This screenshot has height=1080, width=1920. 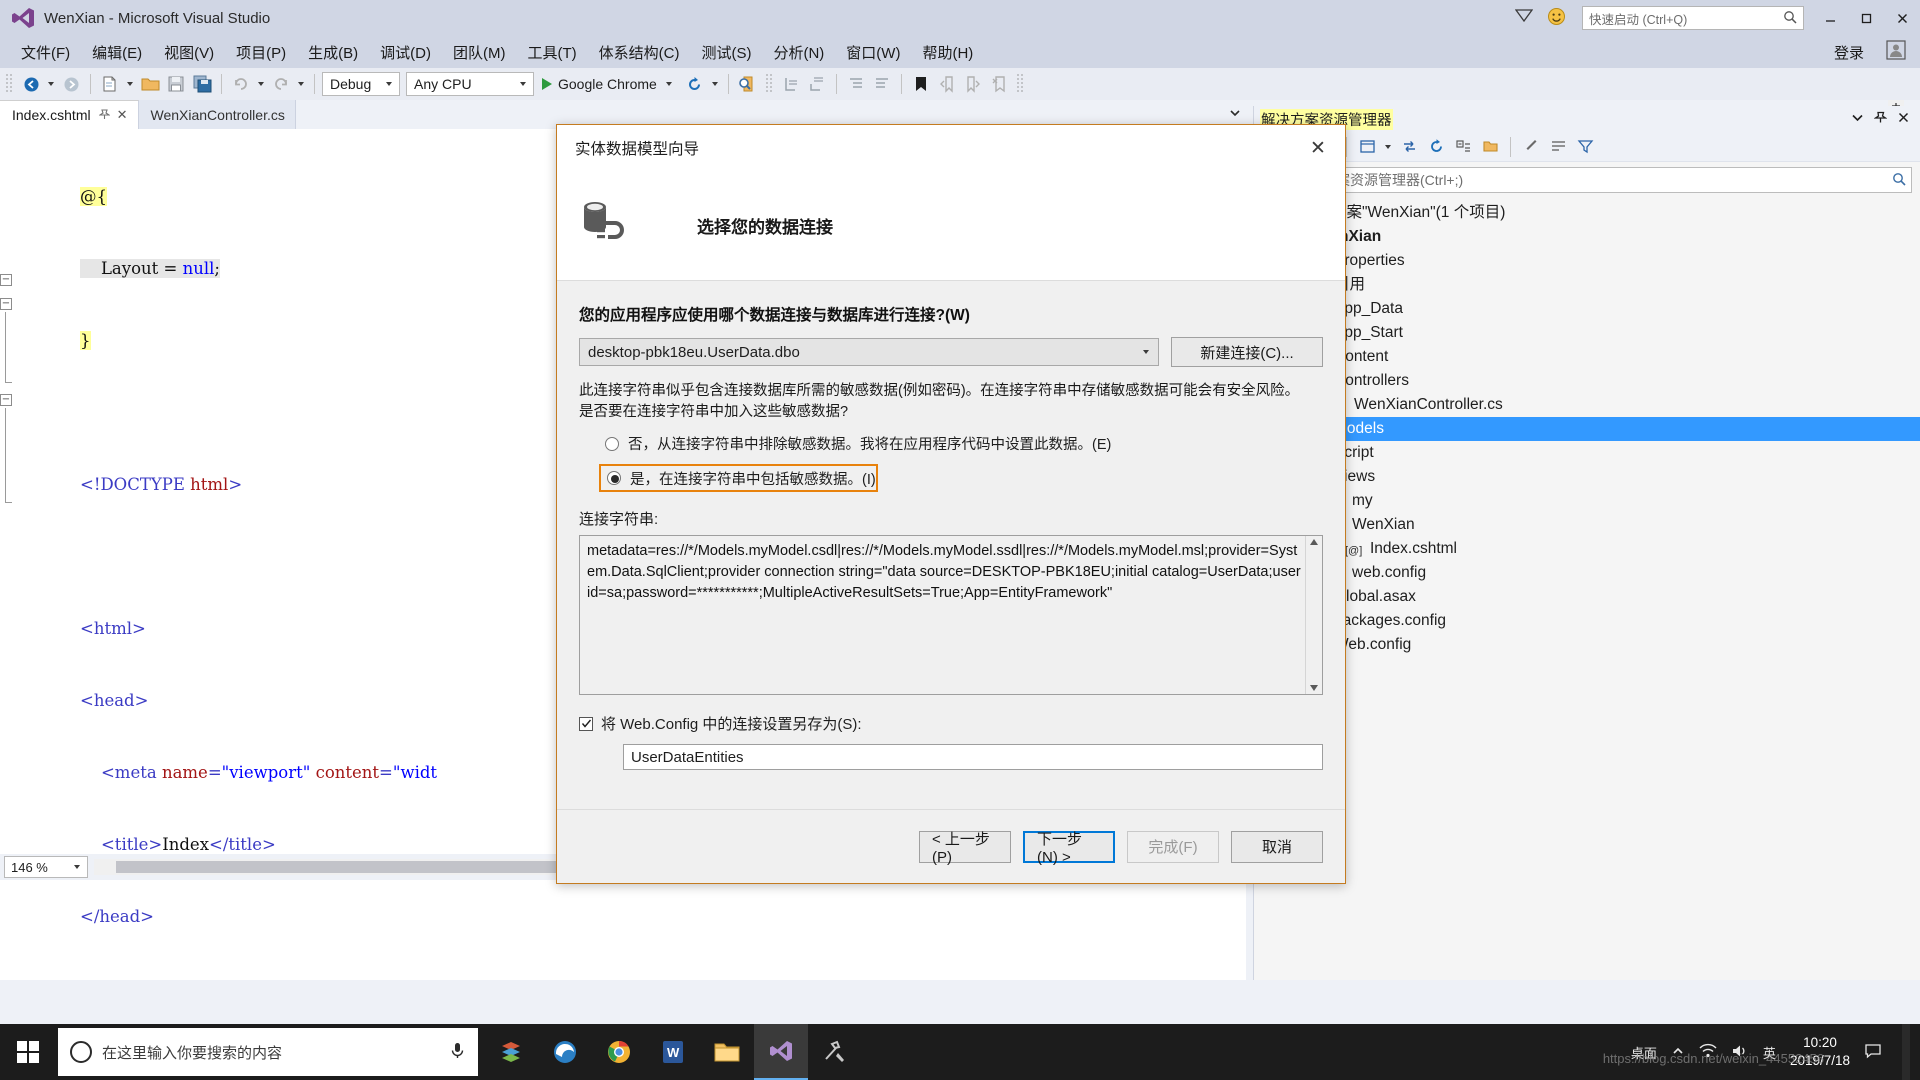 What do you see at coordinates (1367, 147) in the screenshot?
I see `switch-views-icon` at bounding box center [1367, 147].